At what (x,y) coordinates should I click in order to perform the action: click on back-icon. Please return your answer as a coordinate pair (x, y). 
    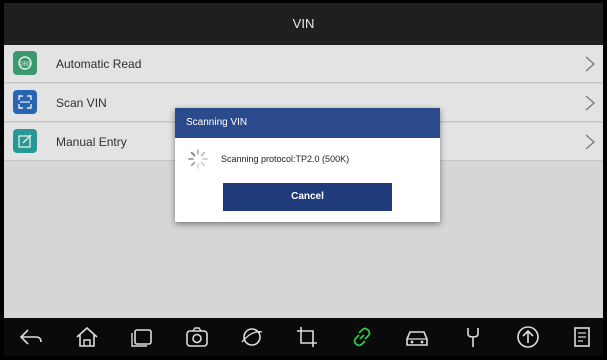
    Looking at the image, I should click on (31, 337).